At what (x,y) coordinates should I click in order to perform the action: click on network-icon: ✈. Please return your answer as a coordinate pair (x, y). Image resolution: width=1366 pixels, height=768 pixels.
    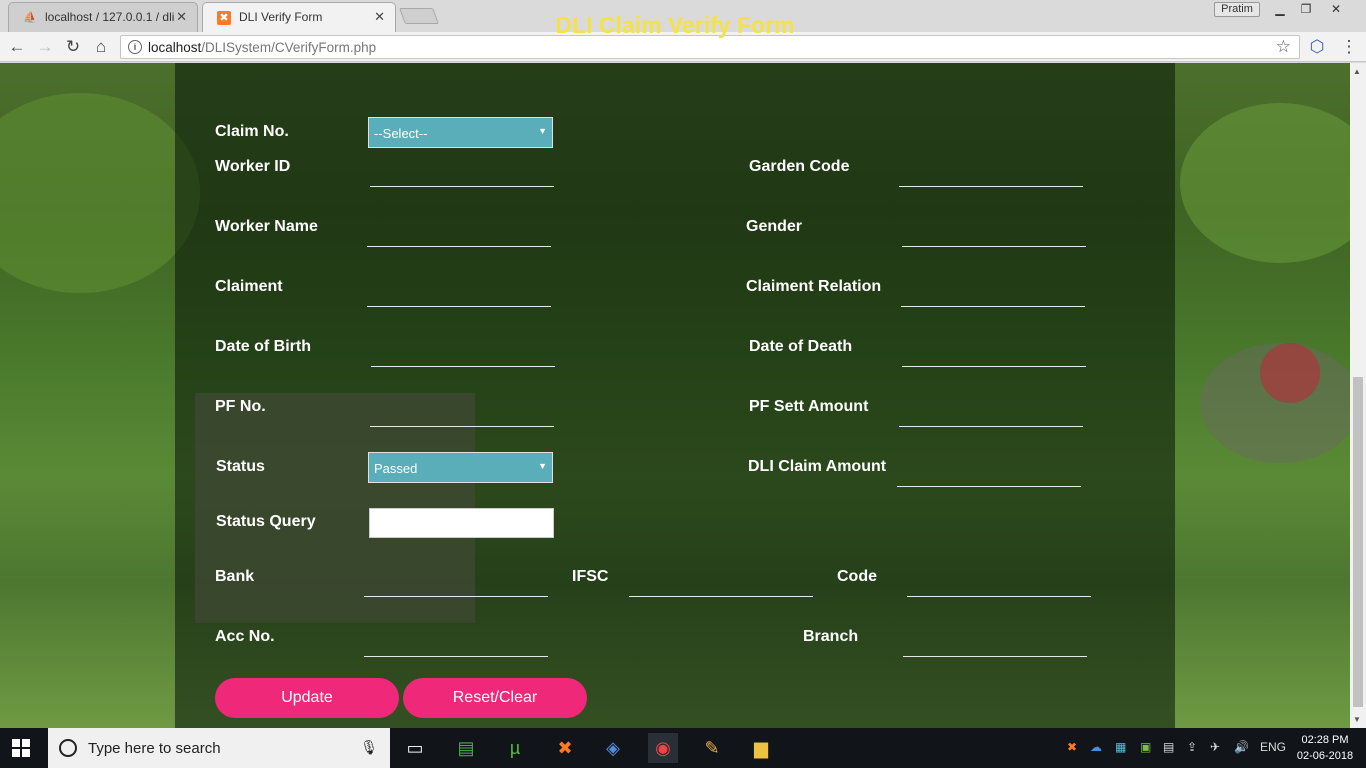
    Looking at the image, I should click on (1215, 747).